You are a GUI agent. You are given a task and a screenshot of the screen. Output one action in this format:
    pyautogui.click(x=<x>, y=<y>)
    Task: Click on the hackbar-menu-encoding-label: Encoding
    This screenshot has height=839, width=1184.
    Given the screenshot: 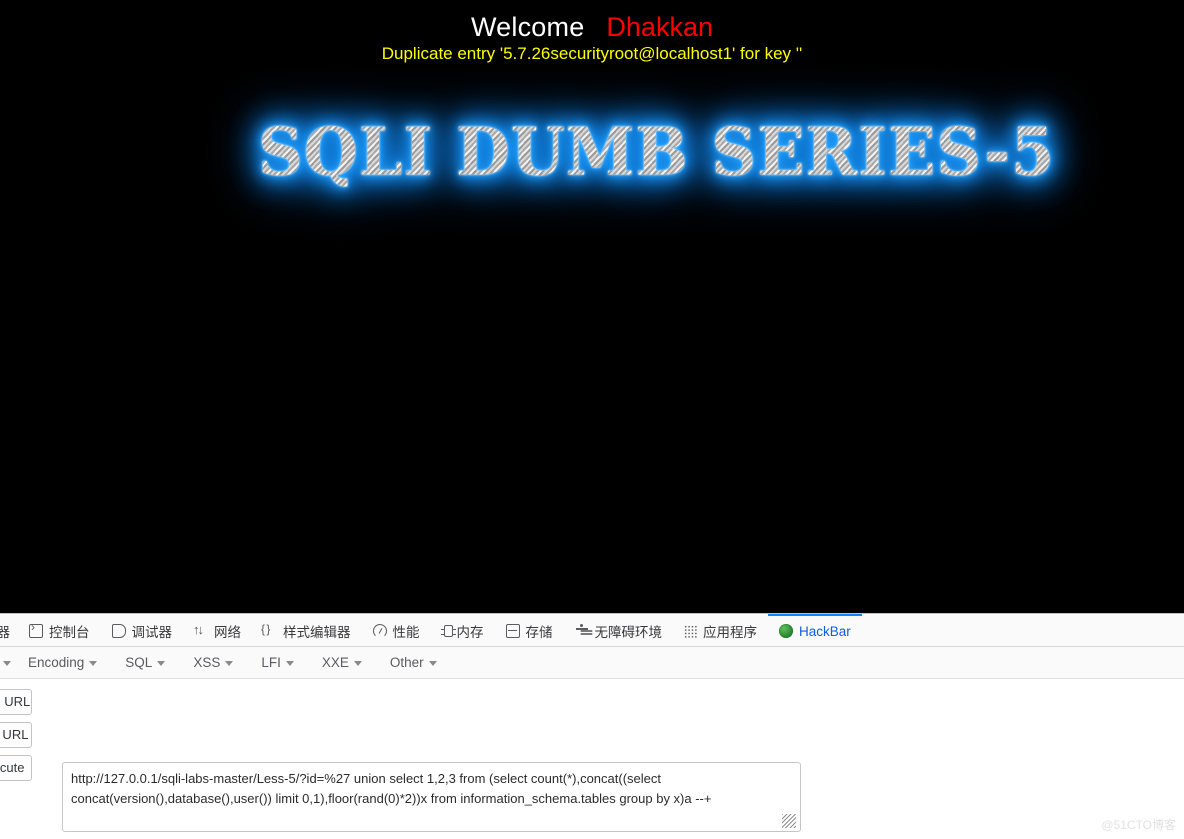 What is the action you would take?
    pyautogui.click(x=56, y=662)
    